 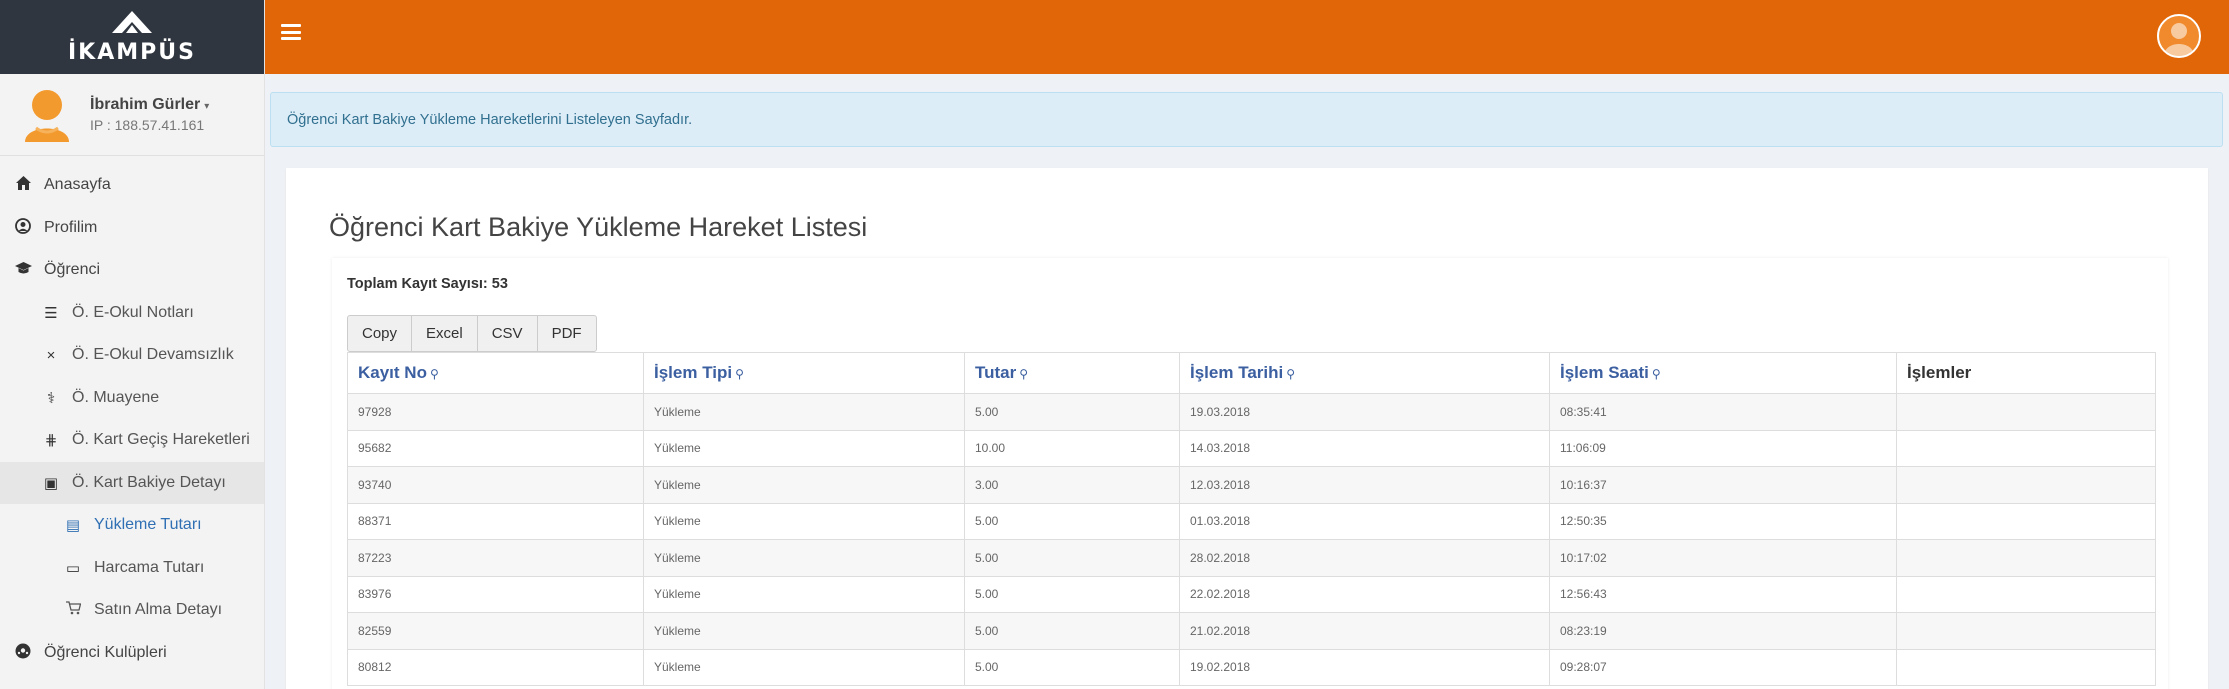 I want to click on user-ip: IP : 188.57.41.161, so click(x=147, y=124).